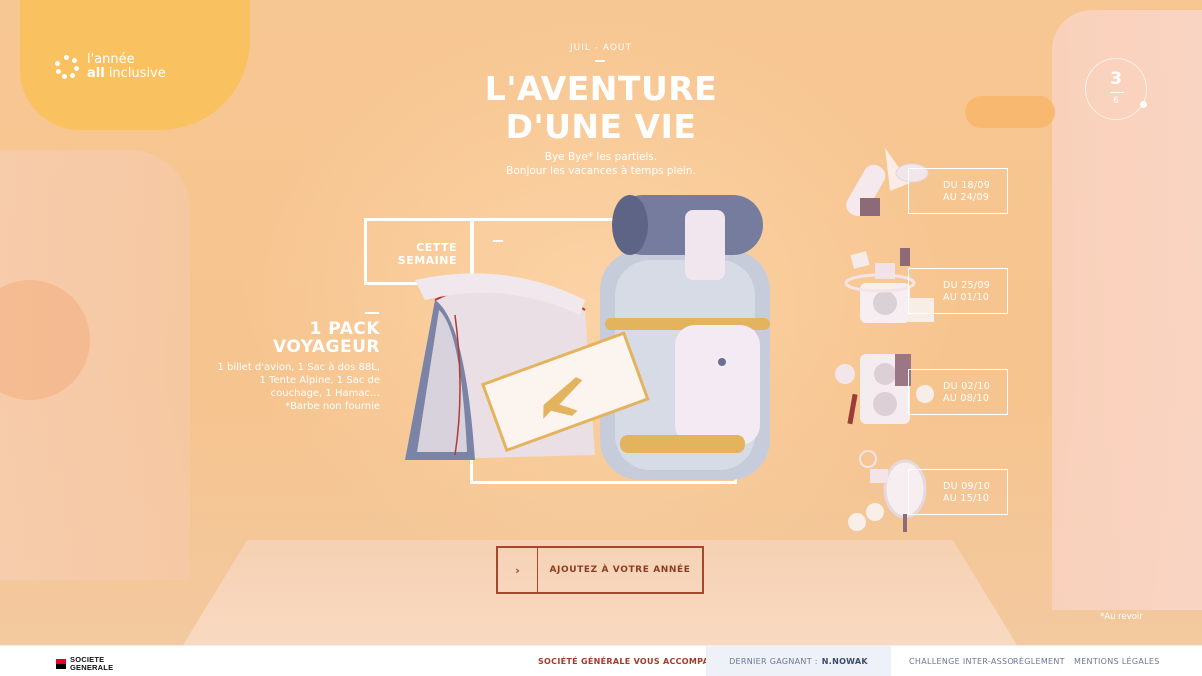 This screenshot has height=676, width=1202. I want to click on last-winner-label: DERNIER GAGNANT :, so click(773, 661).